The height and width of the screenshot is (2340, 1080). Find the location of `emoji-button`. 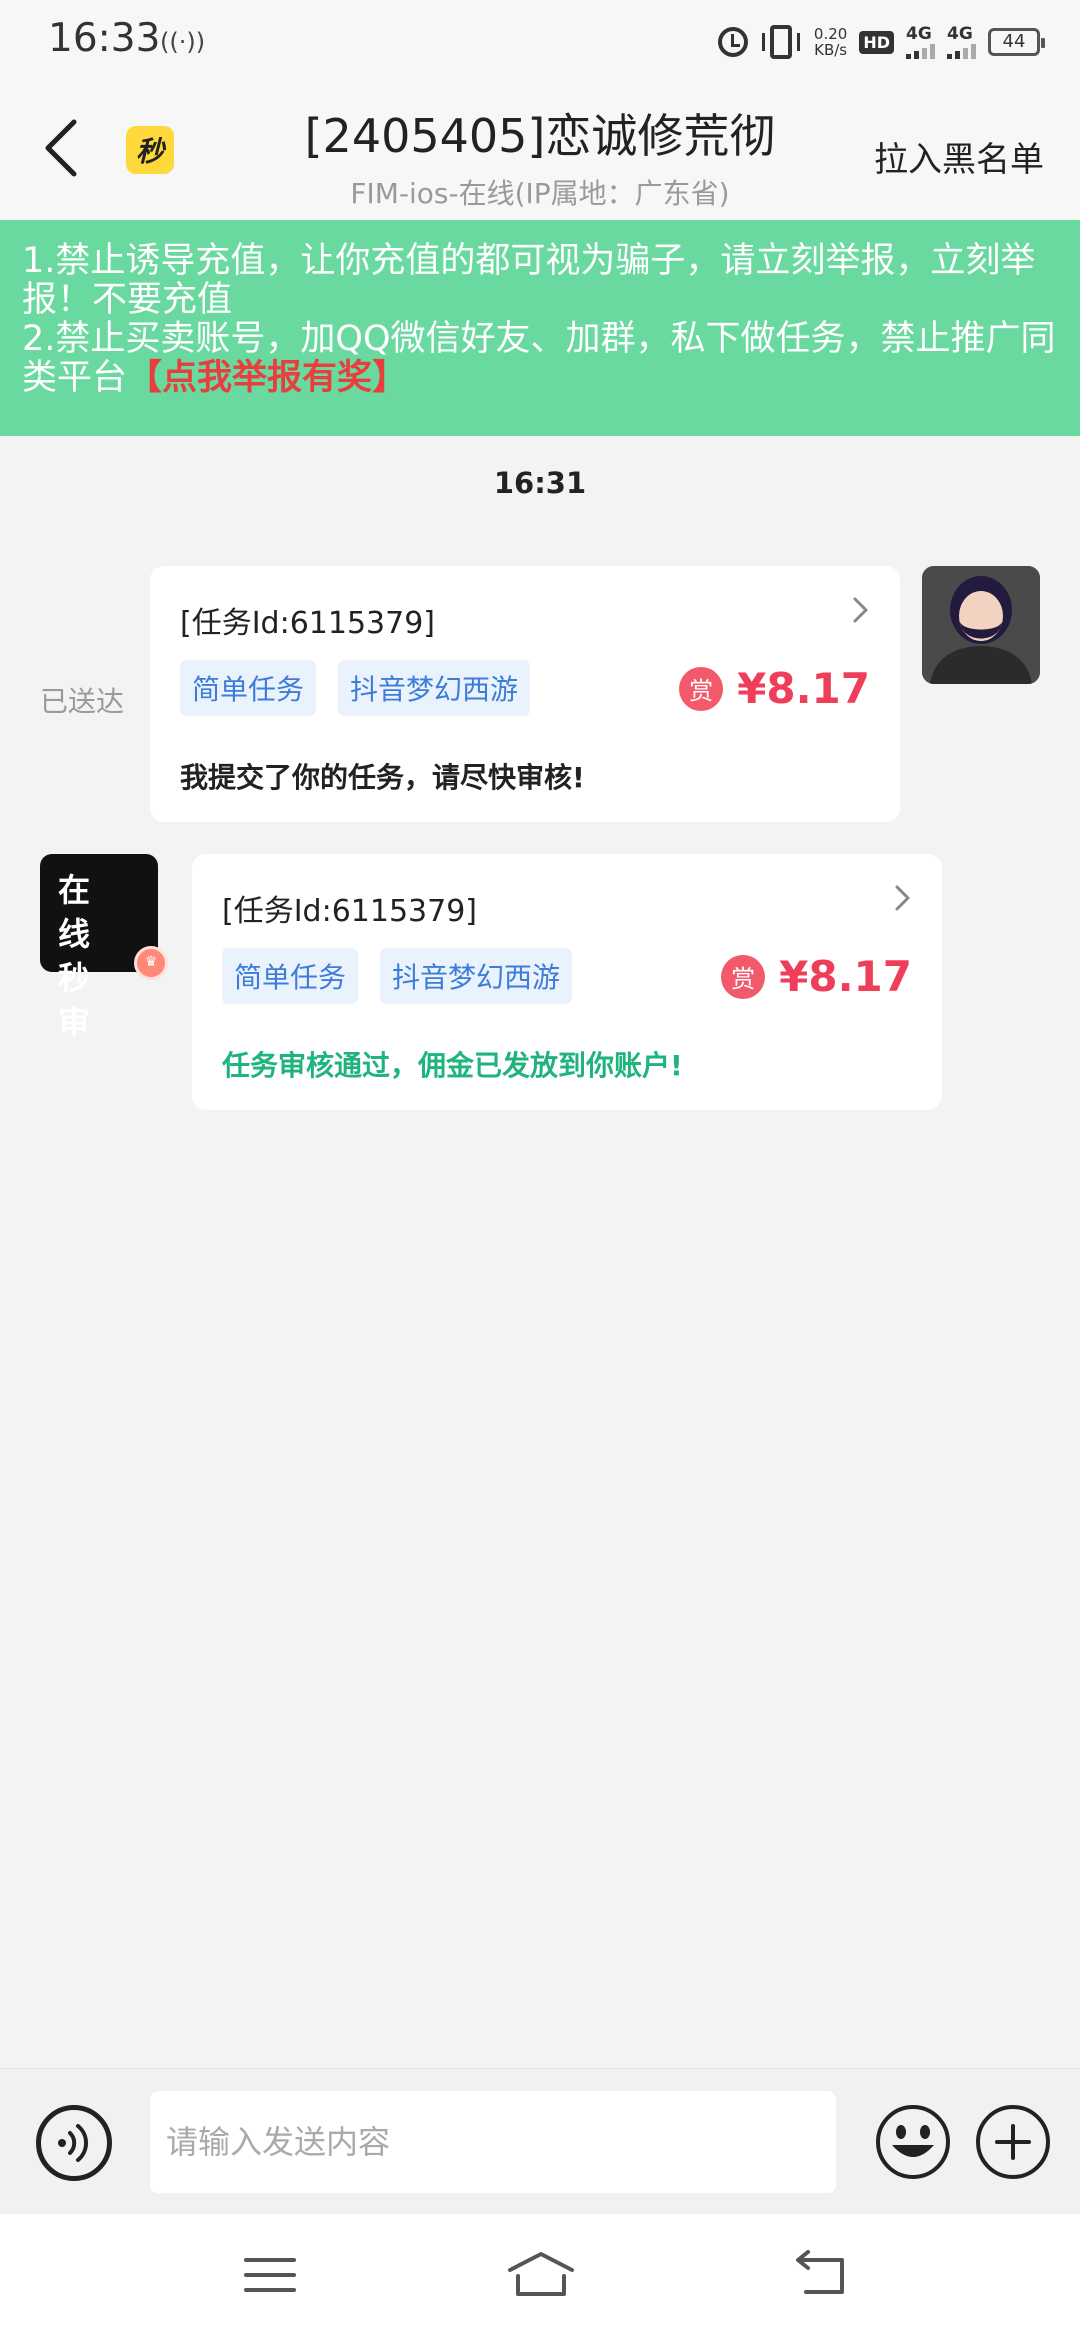

emoji-button is located at coordinates (913, 2142).